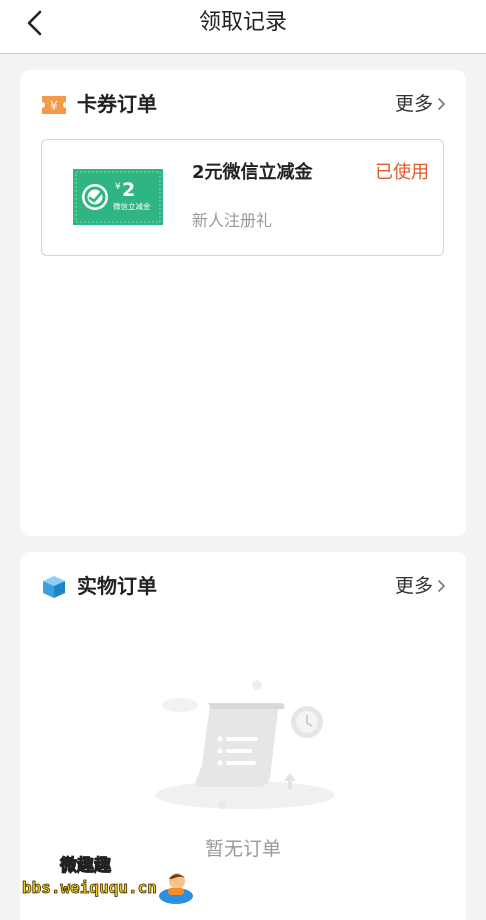  Describe the element at coordinates (245, 744) in the screenshot. I see `empty-orders-illustration` at that location.